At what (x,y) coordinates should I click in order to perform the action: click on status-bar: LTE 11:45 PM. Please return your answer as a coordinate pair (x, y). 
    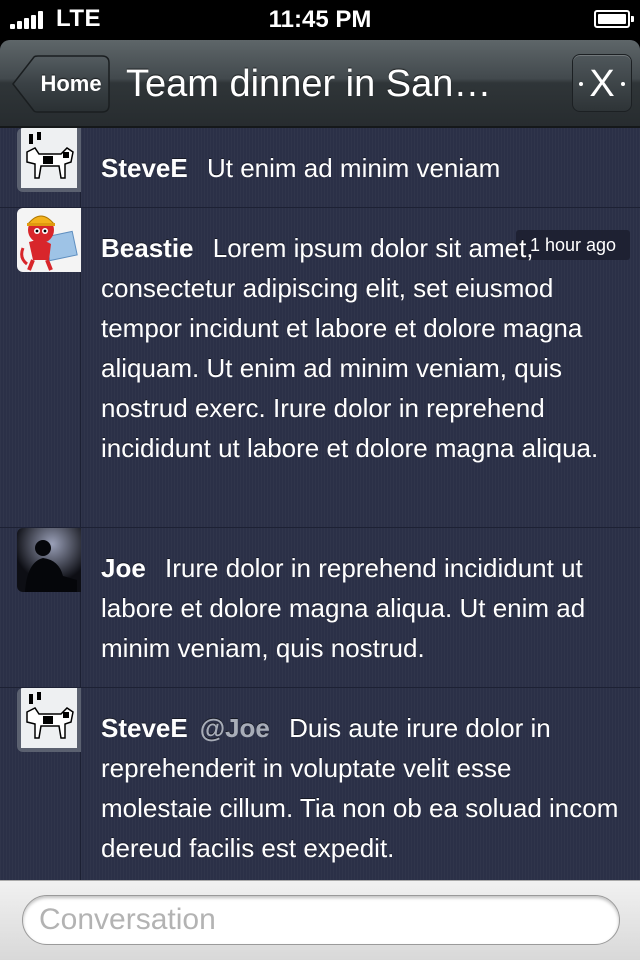
    Looking at the image, I should click on (320, 20).